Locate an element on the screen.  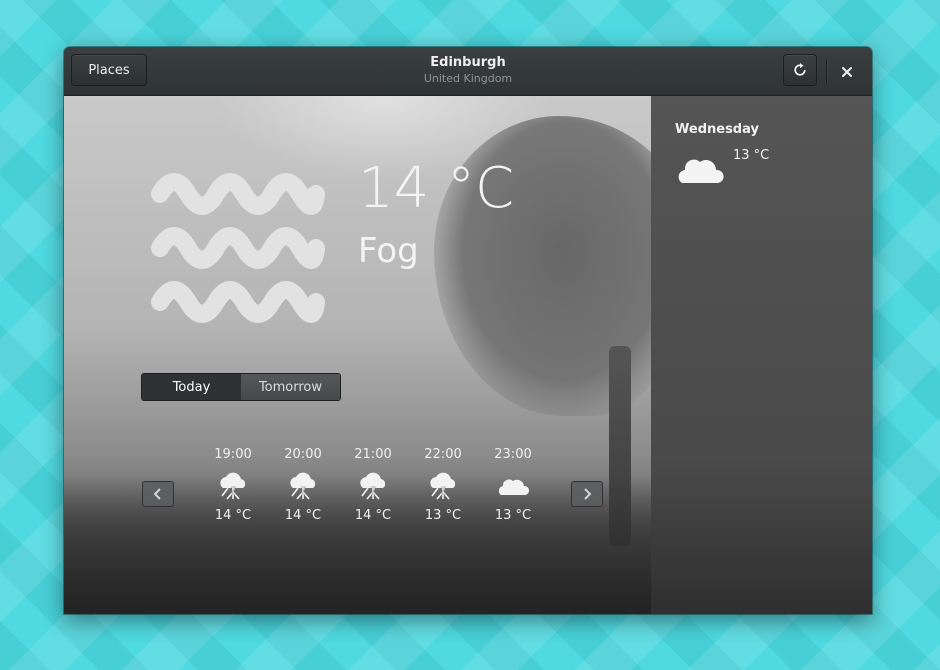
places-button: Places is located at coordinates (109, 70).